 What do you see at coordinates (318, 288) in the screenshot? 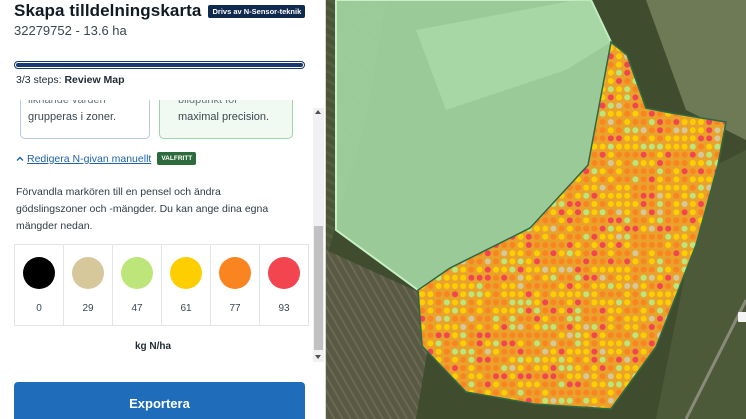
I see `scroll-thumb` at bounding box center [318, 288].